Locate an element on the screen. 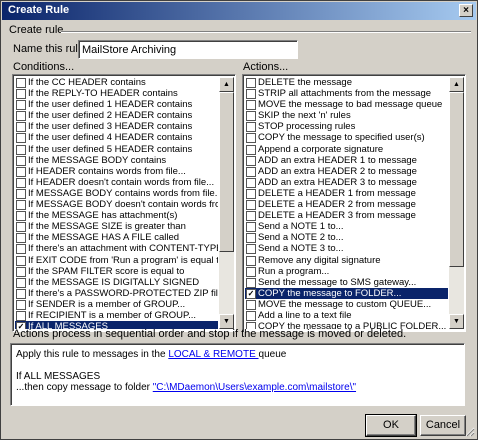 This screenshot has height=440, width=478. action-item: Add a line to a text file is located at coordinates (346, 315).